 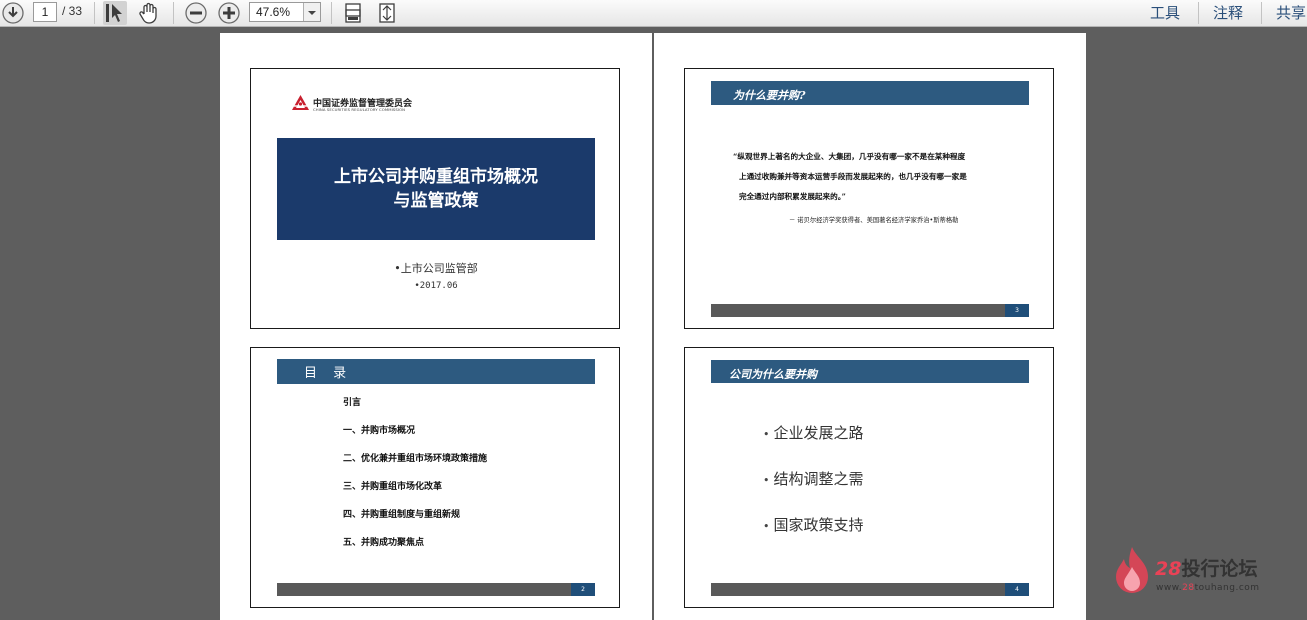 What do you see at coordinates (229, 13) in the screenshot?
I see `zoom-in-icon` at bounding box center [229, 13].